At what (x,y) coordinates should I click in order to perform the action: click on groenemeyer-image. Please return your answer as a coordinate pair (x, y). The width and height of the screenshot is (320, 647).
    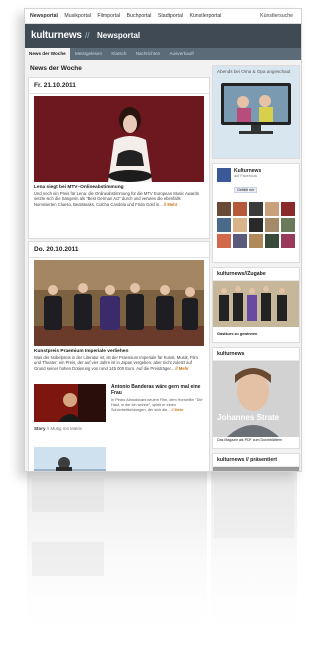
    Looking at the image, I should click on (70, 459).